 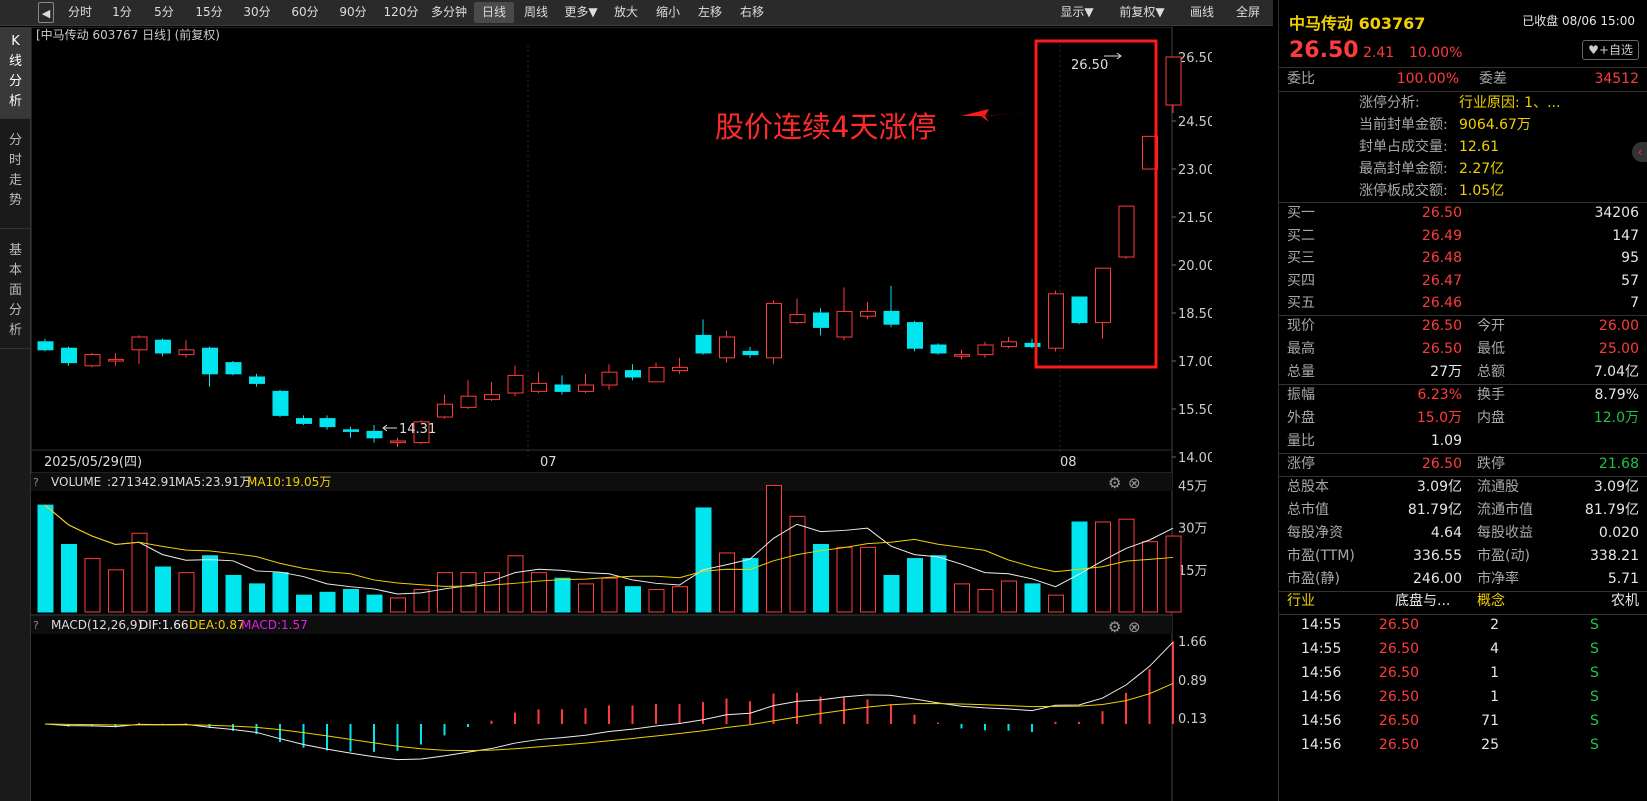 I want to click on fundamental-row: 每股净资 4.64 每股收益 0.020, so click(x=1463, y=533).